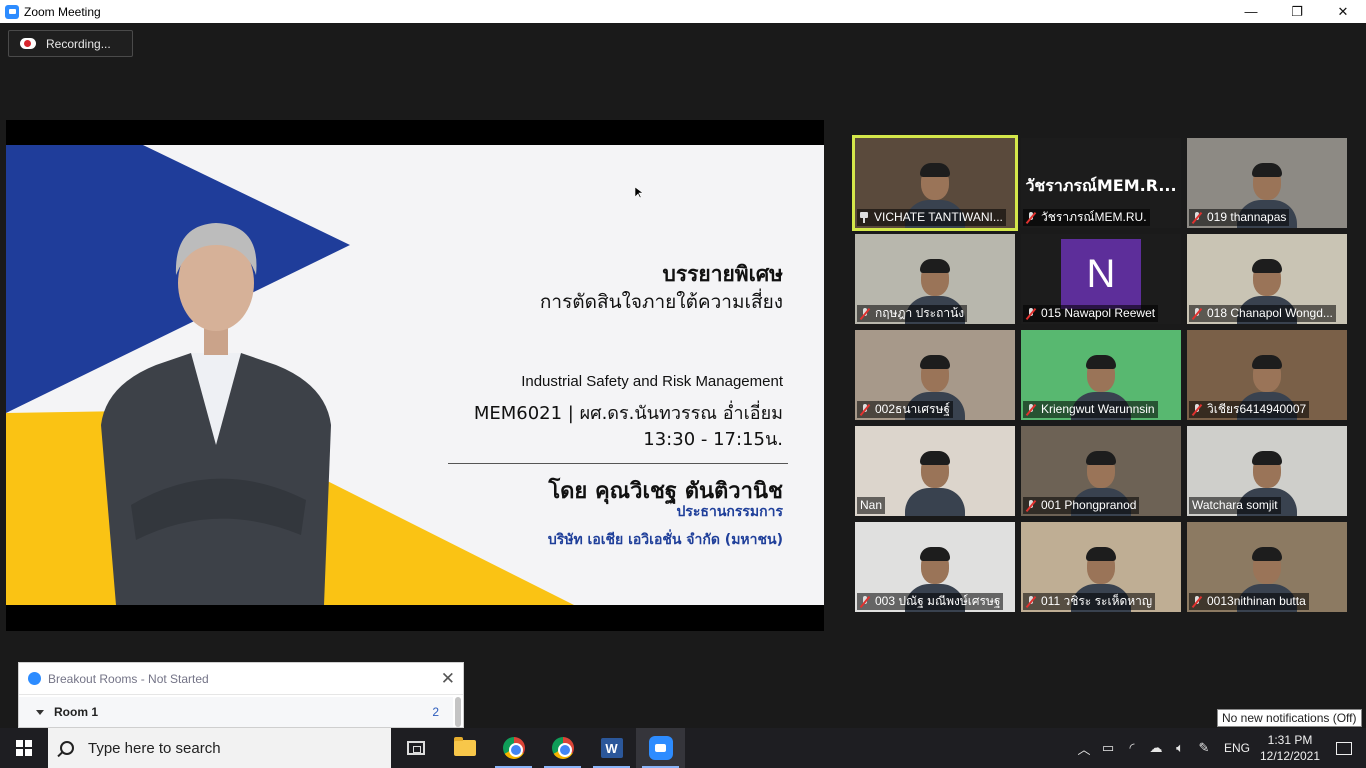 The height and width of the screenshot is (768, 1366). I want to click on participant-name: 001 Phongpranod, so click(1089, 505).